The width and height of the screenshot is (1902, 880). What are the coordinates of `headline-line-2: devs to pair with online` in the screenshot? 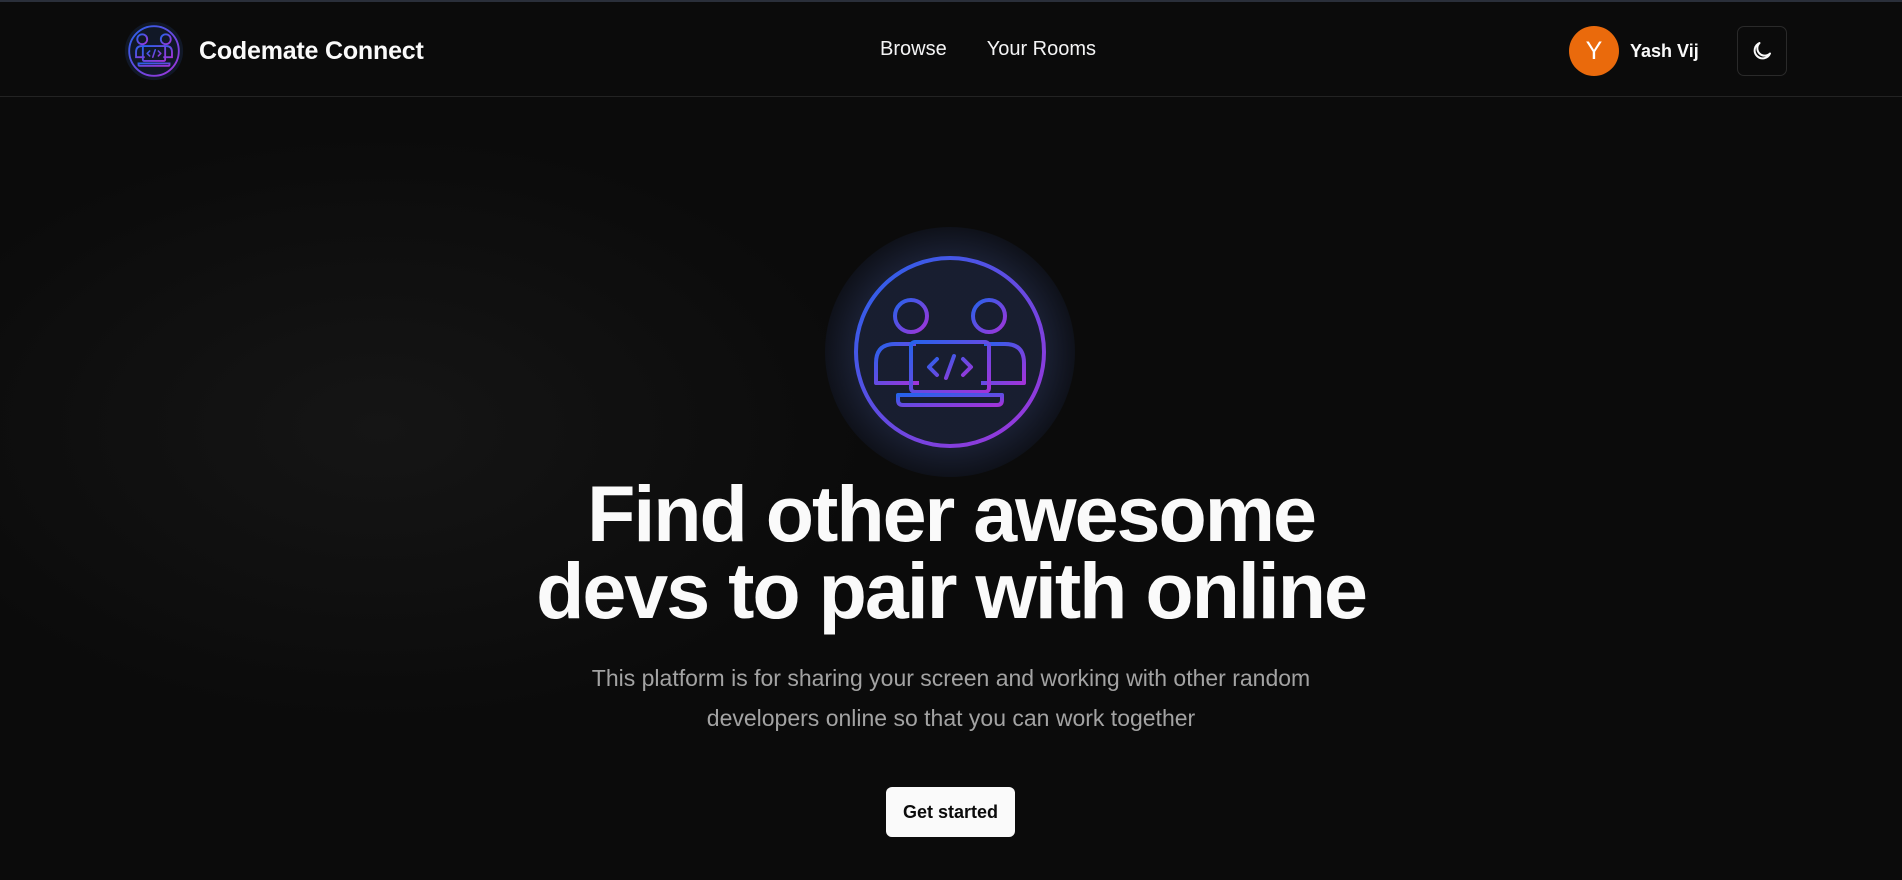 It's located at (952, 590).